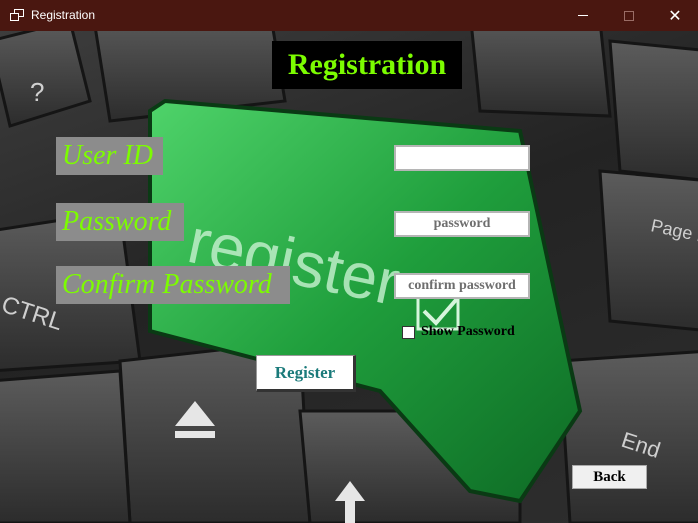 The height and width of the screenshot is (523, 698). I want to click on window-title: Registration, so click(63, 15).